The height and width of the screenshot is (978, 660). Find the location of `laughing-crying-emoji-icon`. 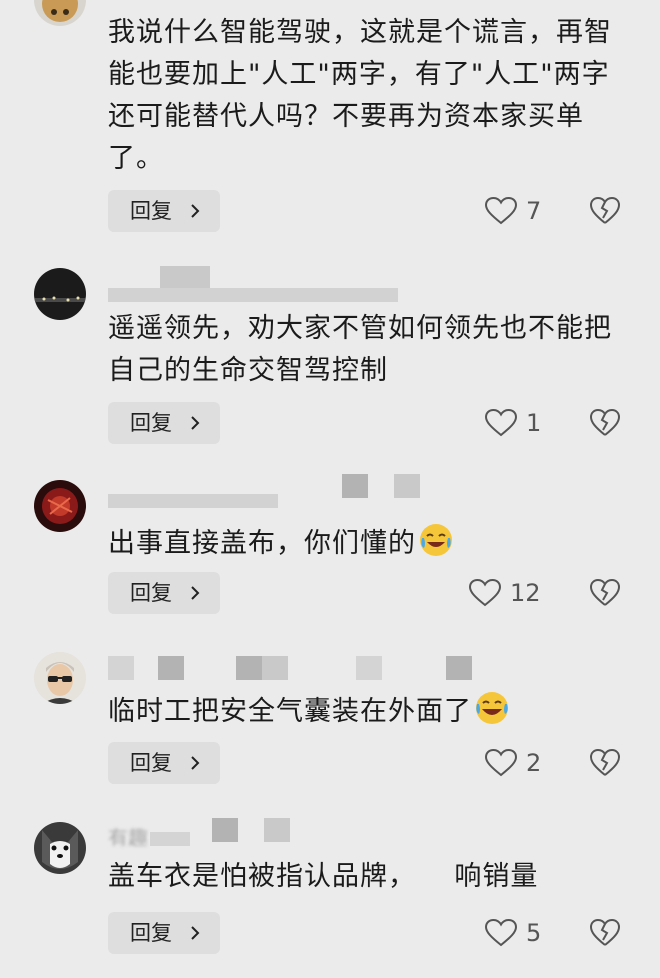

laughing-crying-emoji-icon is located at coordinates (436, 540).